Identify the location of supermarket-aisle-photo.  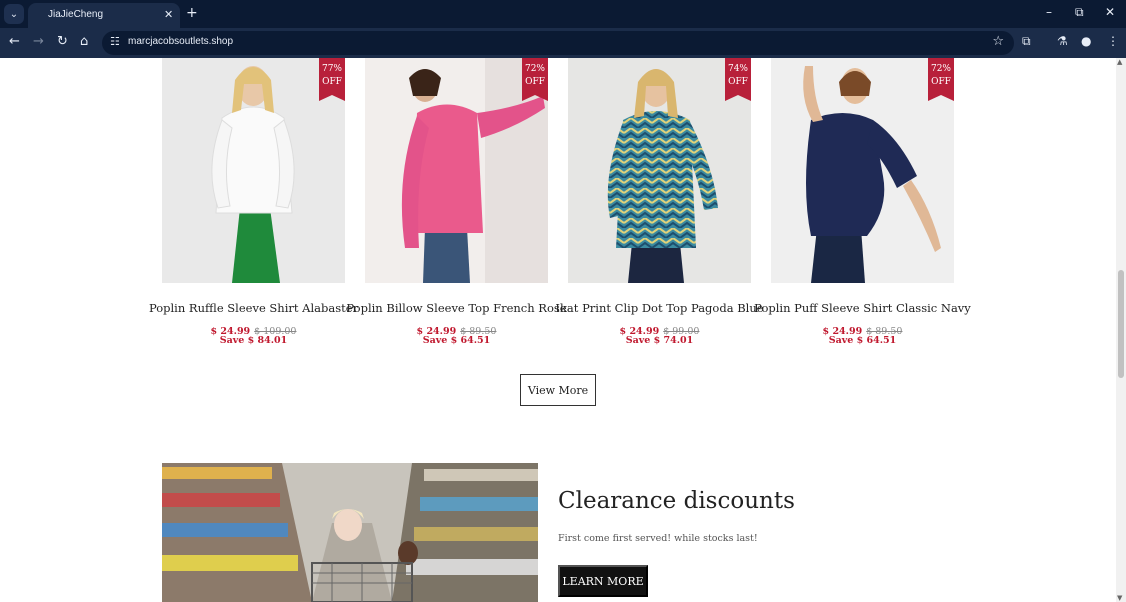
(350, 532).